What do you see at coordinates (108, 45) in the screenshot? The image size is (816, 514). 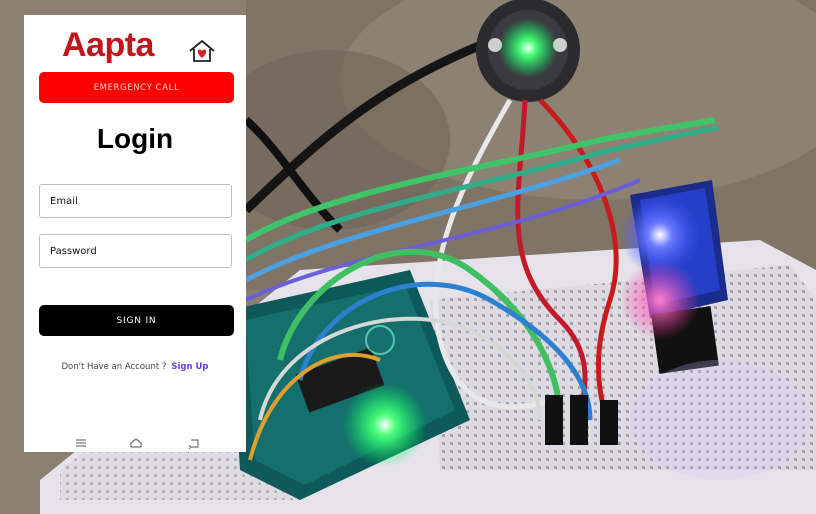 I see `app-logo-text: Aapta` at bounding box center [108, 45].